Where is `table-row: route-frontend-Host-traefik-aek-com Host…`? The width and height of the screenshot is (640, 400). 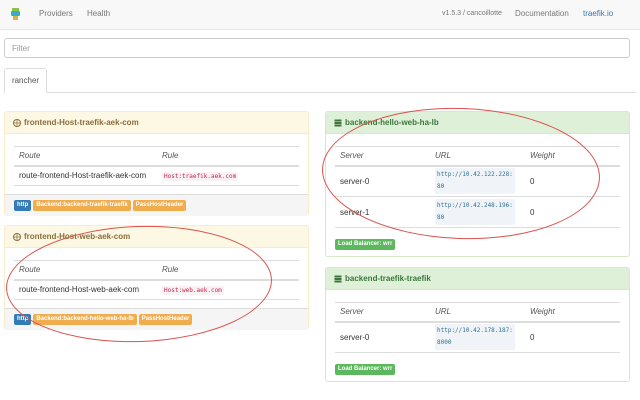 table-row: route-frontend-Host-traefik-aek-com Host… is located at coordinates (156, 175).